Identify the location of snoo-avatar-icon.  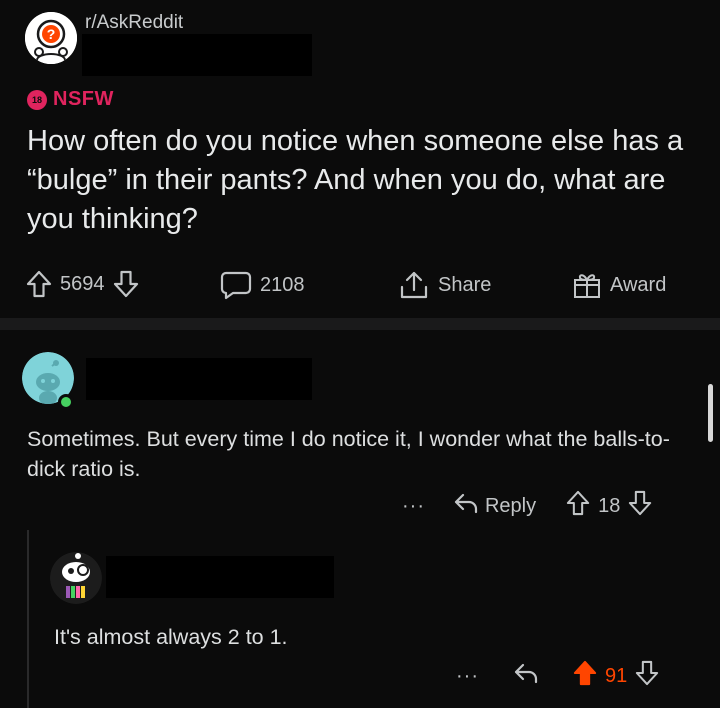
(76, 578).